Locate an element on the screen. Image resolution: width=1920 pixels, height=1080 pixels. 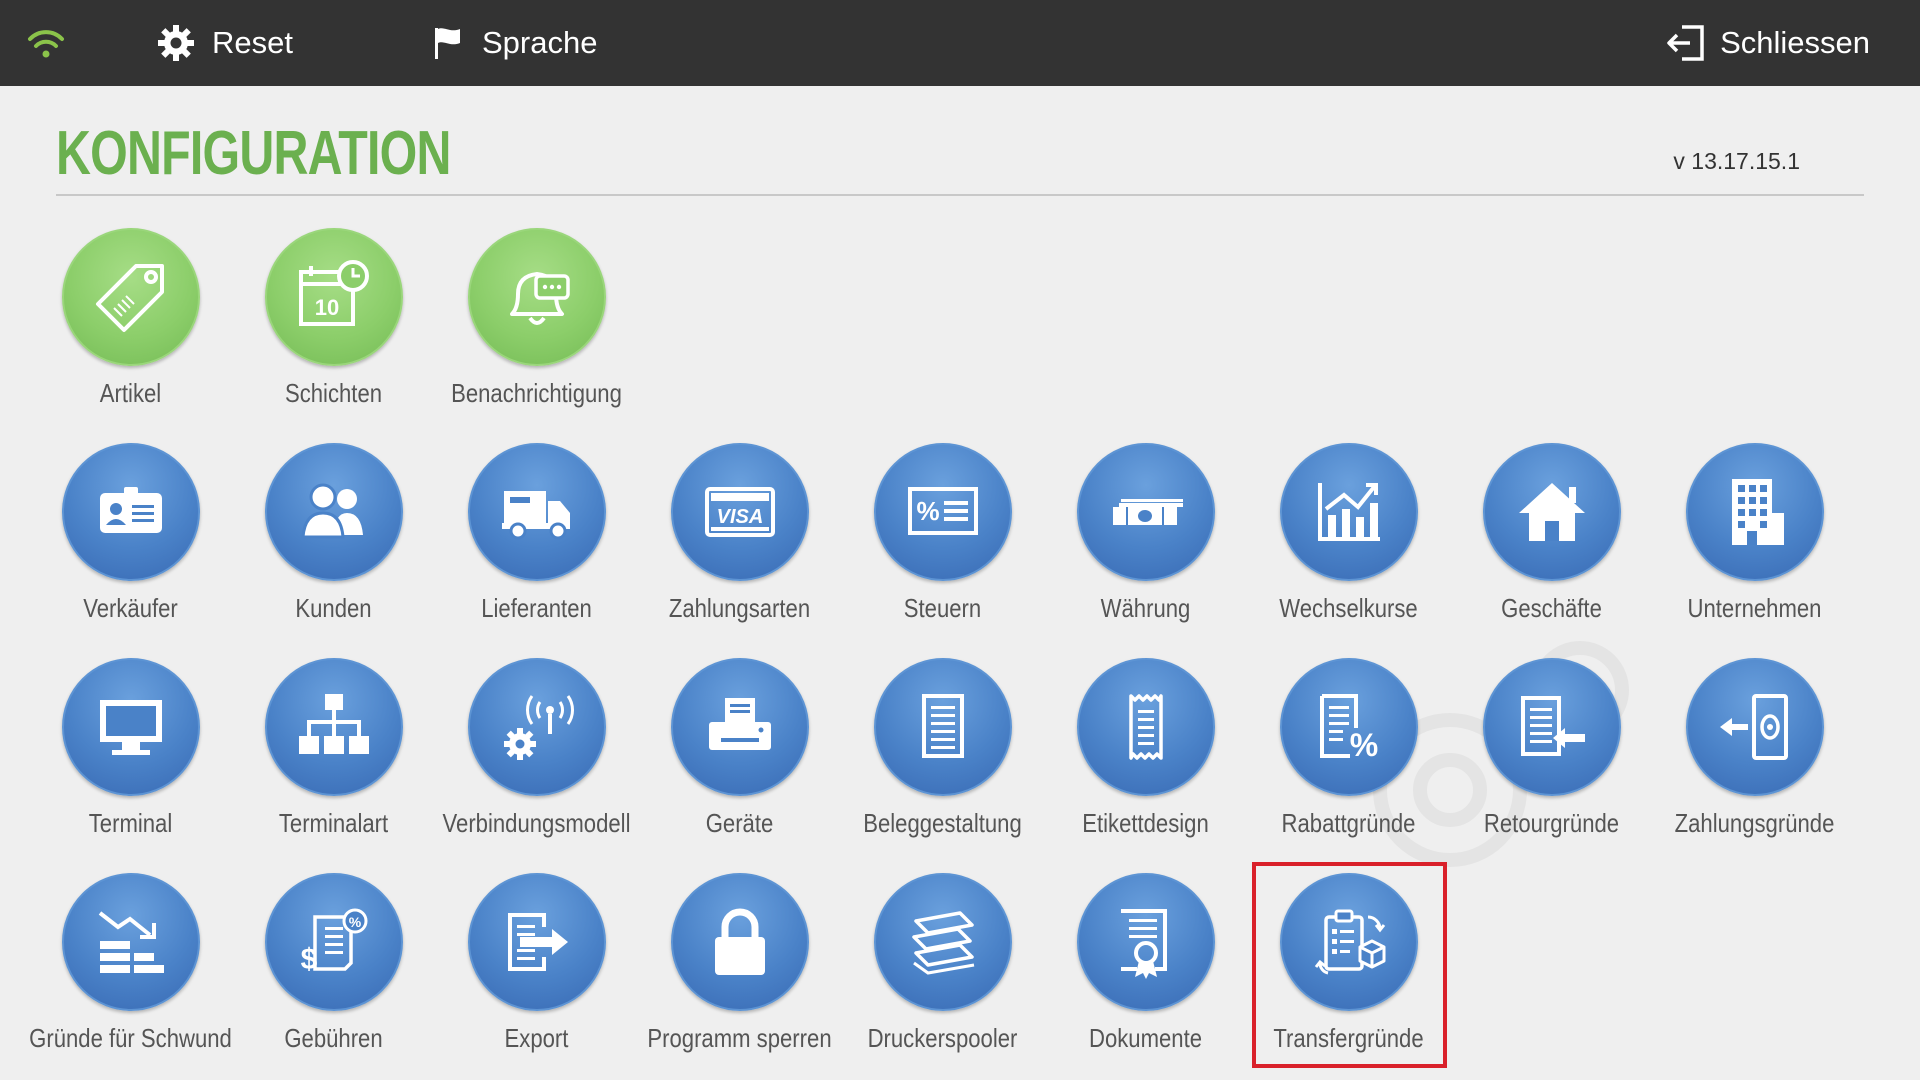
tile-terminalart: Terminalart is located at coordinates (333, 753).